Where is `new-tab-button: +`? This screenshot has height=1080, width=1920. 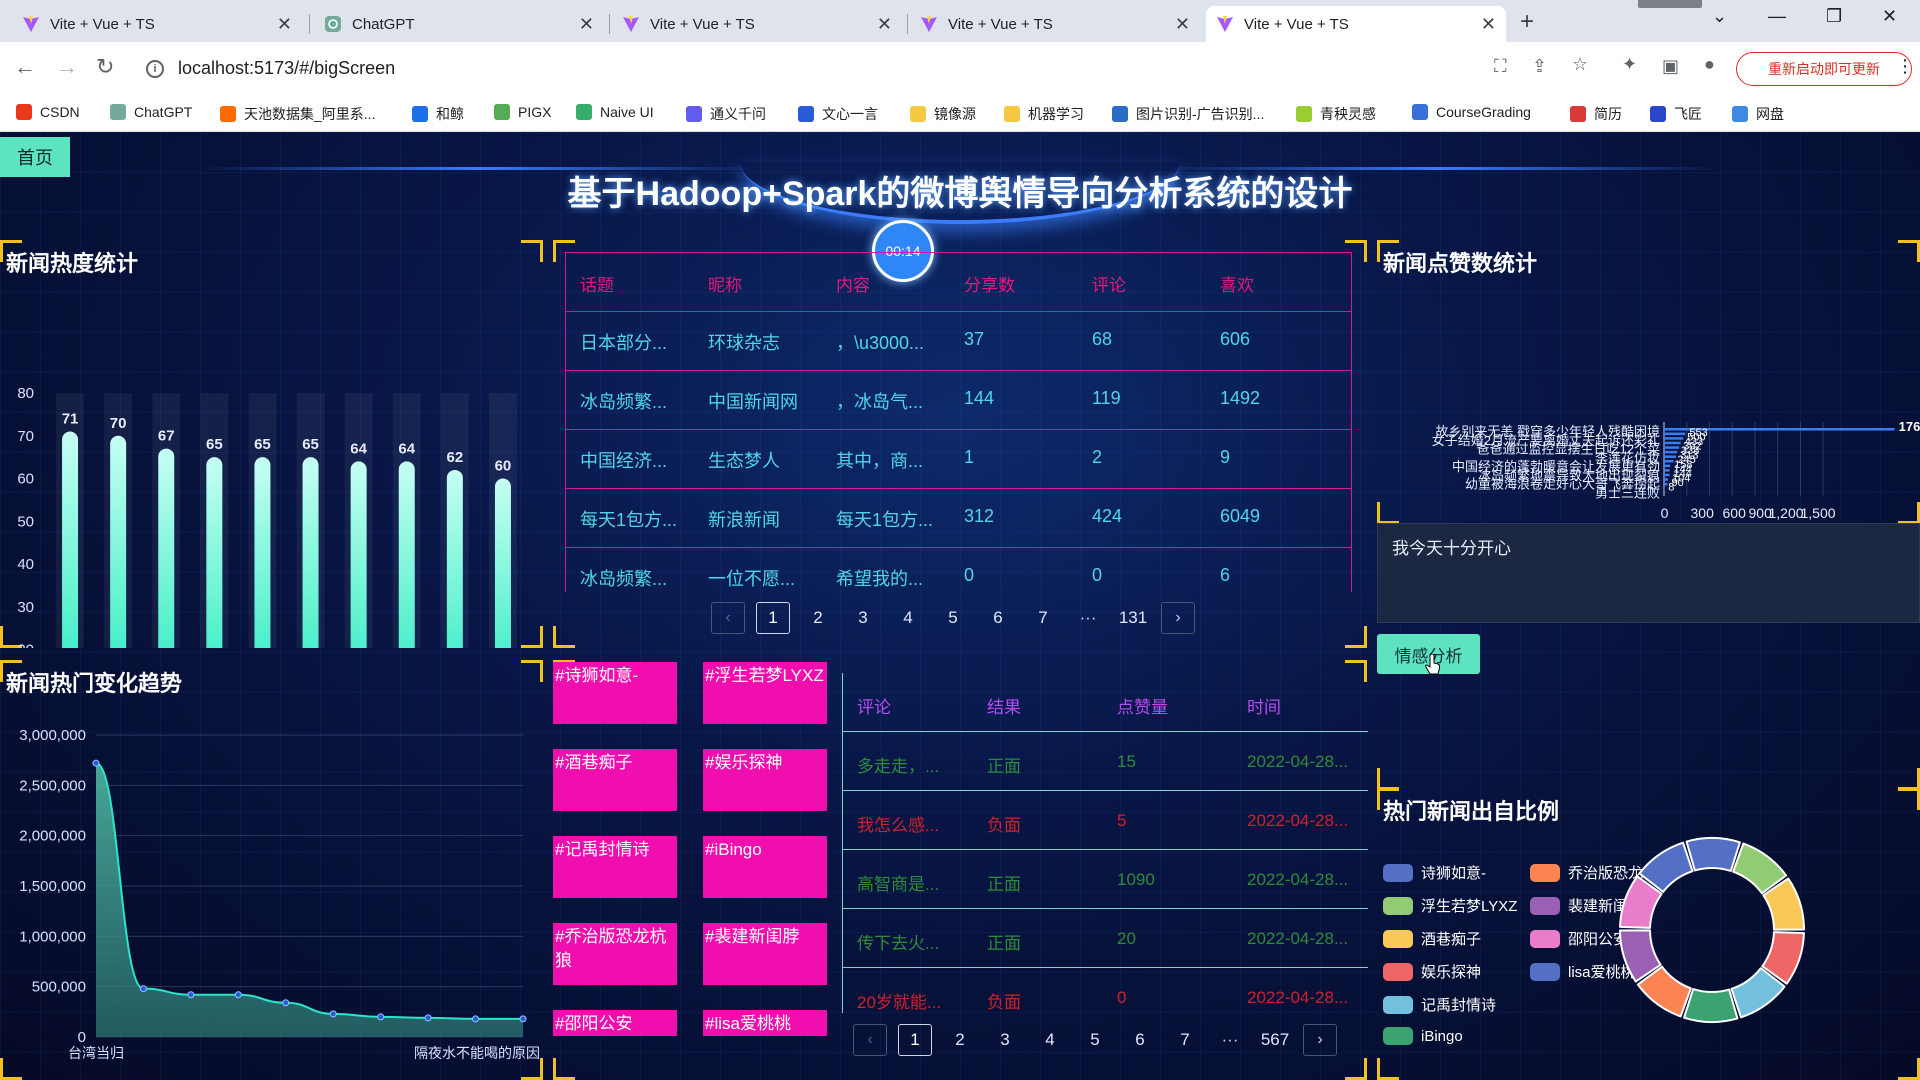 new-tab-button: + is located at coordinates (1527, 22).